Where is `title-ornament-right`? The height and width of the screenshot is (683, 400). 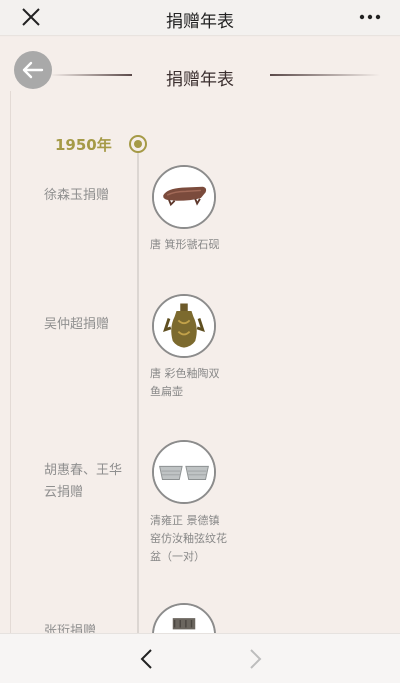
title-ornament-right is located at coordinates (325, 75).